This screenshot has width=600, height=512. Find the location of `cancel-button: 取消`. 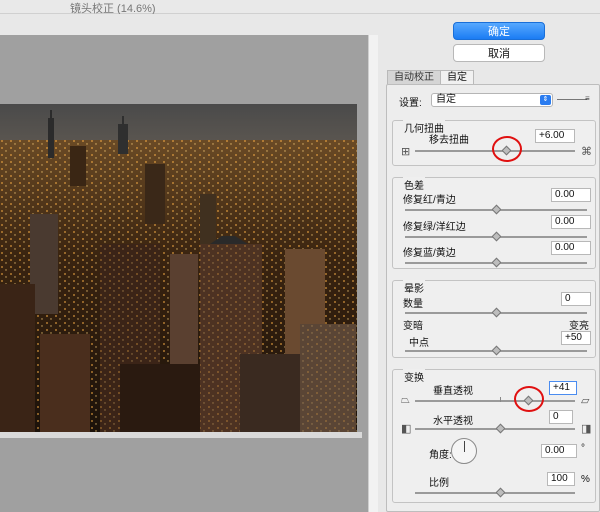

cancel-button: 取消 is located at coordinates (499, 53).